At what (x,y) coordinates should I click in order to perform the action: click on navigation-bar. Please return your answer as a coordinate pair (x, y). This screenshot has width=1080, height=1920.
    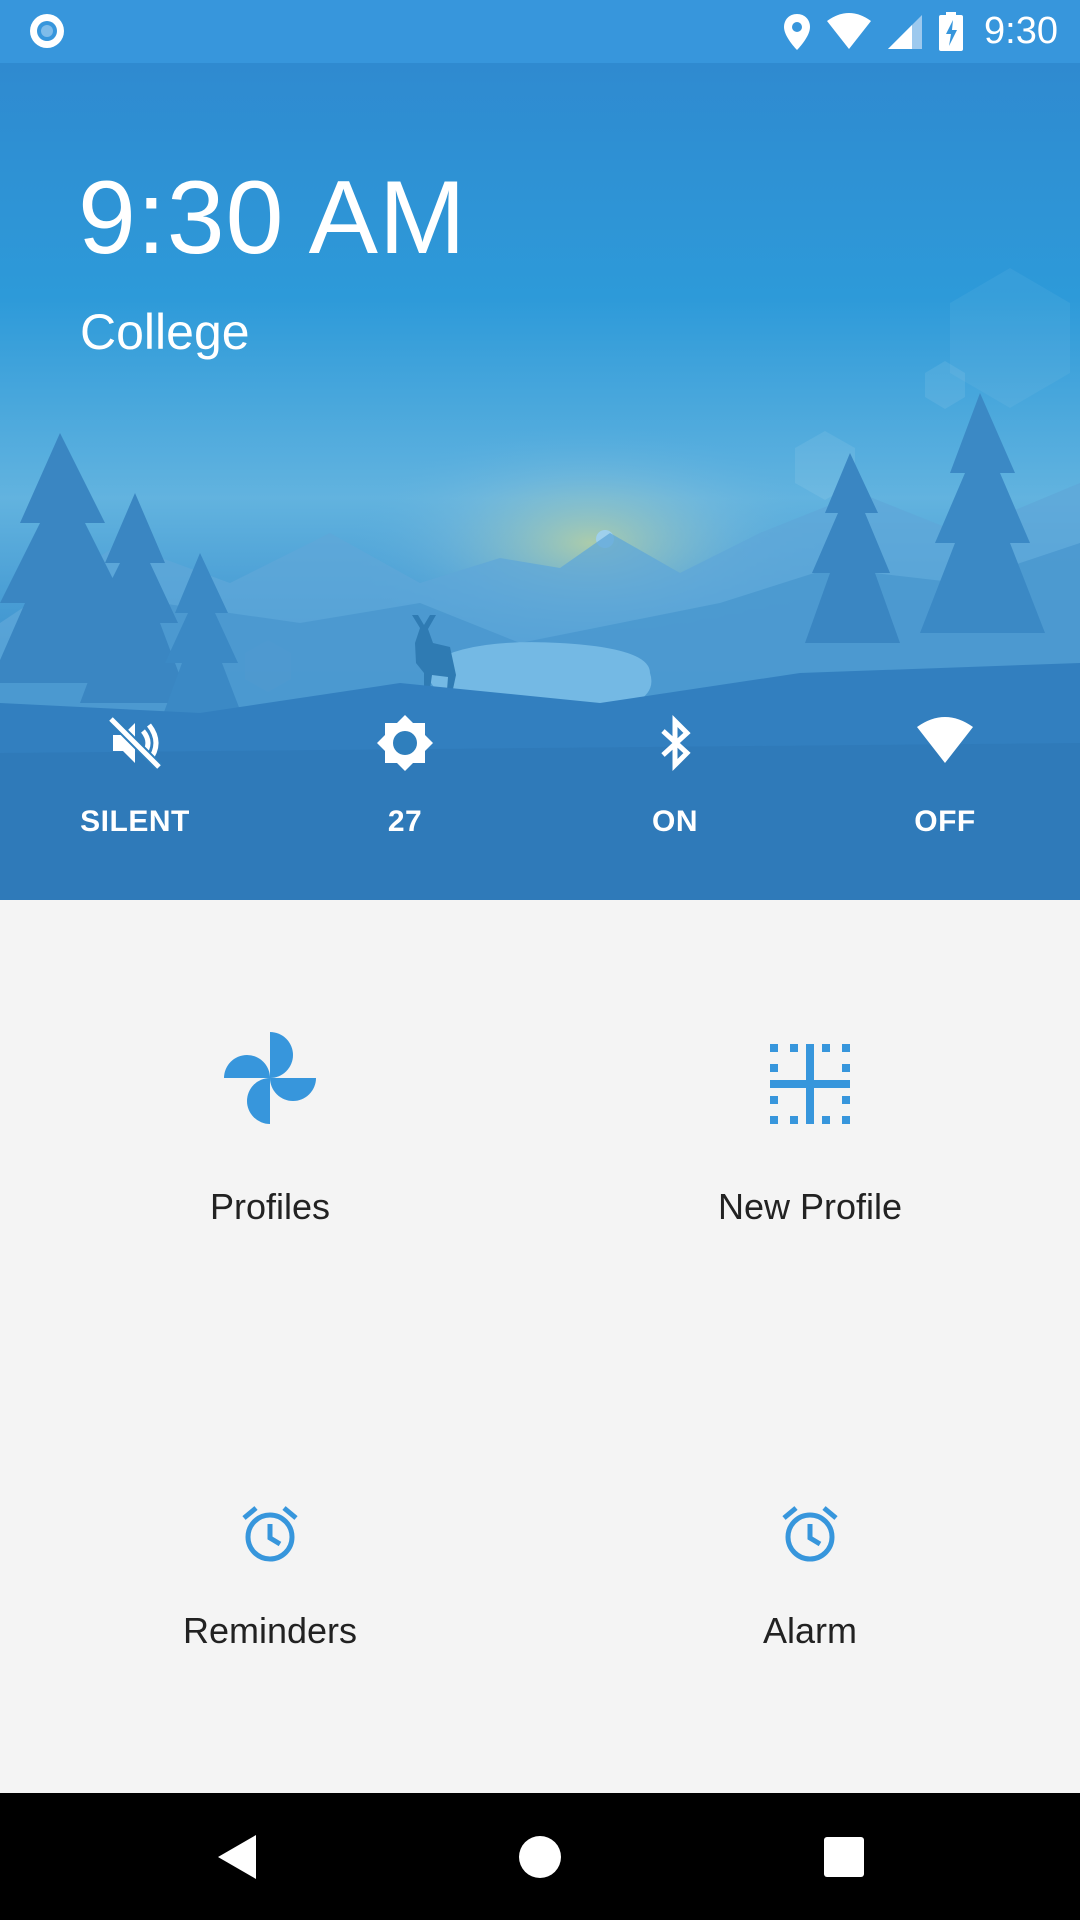
    Looking at the image, I should click on (540, 1856).